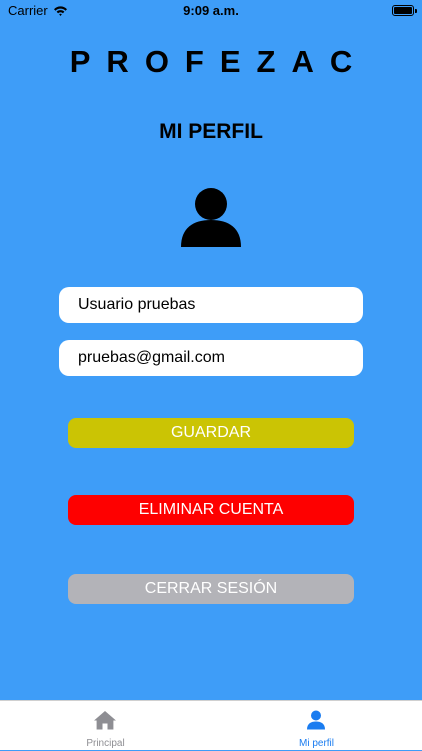 Image resolution: width=422 pixels, height=751 pixels. I want to click on tab-mi-perfil-label: Mi perfil, so click(316, 743).